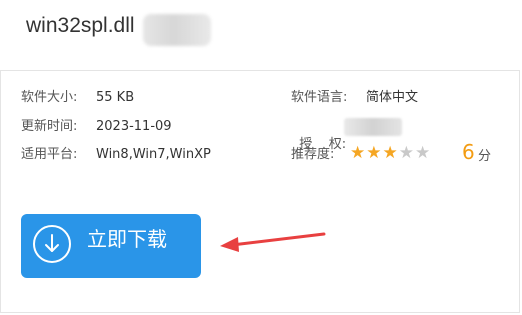  I want to click on updated-row: 更新时间:, so click(49, 127).